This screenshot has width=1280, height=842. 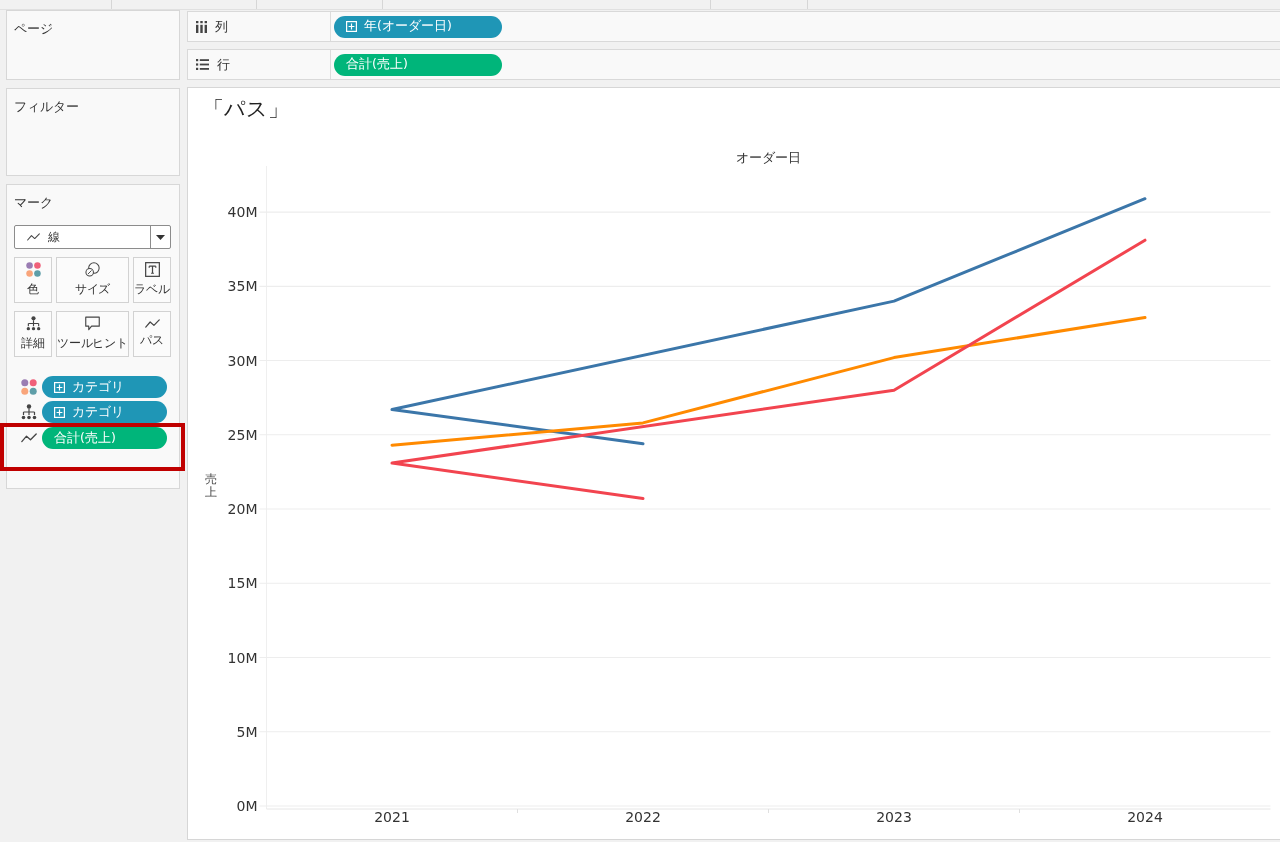 What do you see at coordinates (643, 817) in the screenshot?
I see `axis-tick-label: 2022` at bounding box center [643, 817].